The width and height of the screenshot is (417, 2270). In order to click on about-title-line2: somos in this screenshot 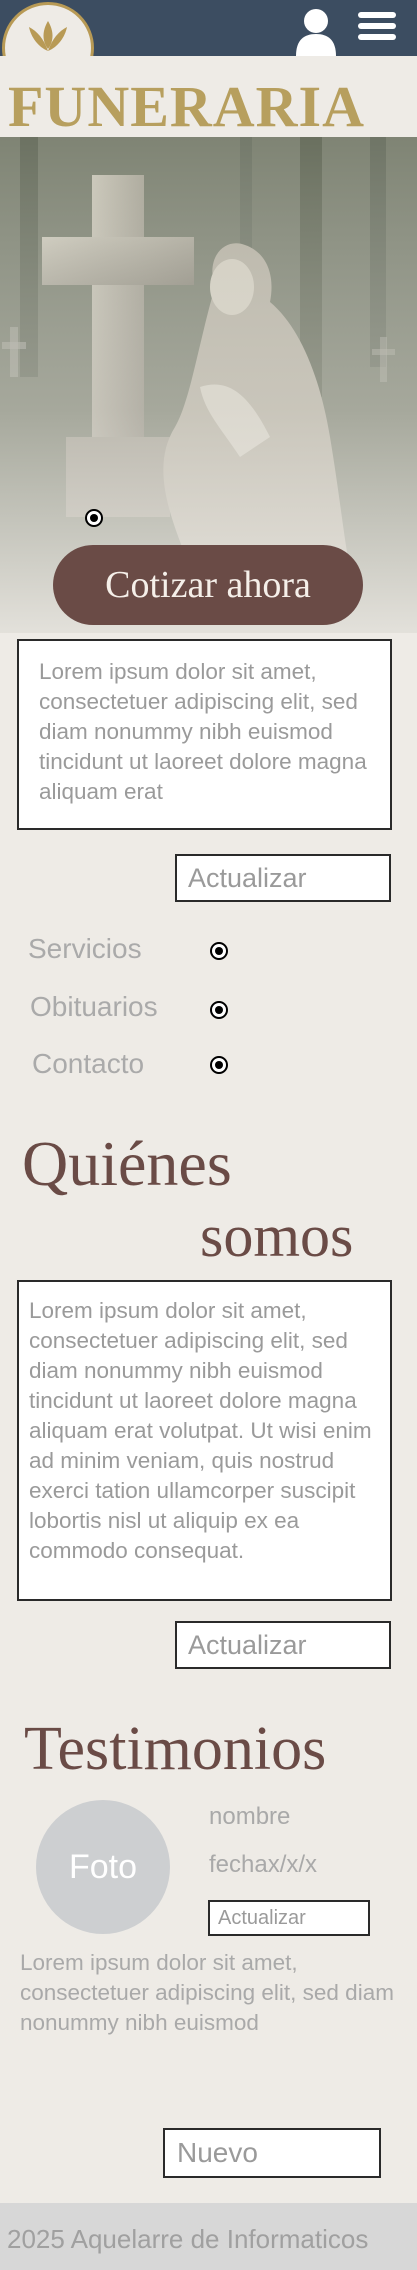, I will do `click(277, 1236)`.